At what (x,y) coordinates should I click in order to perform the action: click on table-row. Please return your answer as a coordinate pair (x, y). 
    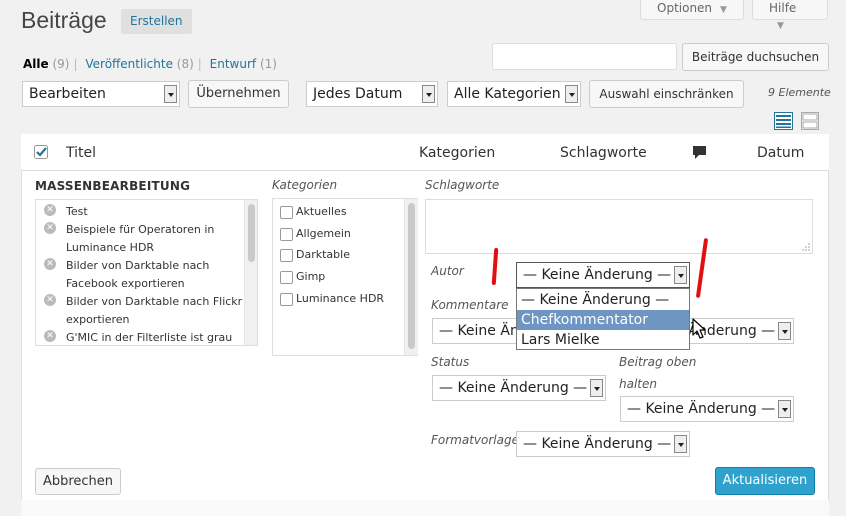
    Looking at the image, I should click on (425, 508).